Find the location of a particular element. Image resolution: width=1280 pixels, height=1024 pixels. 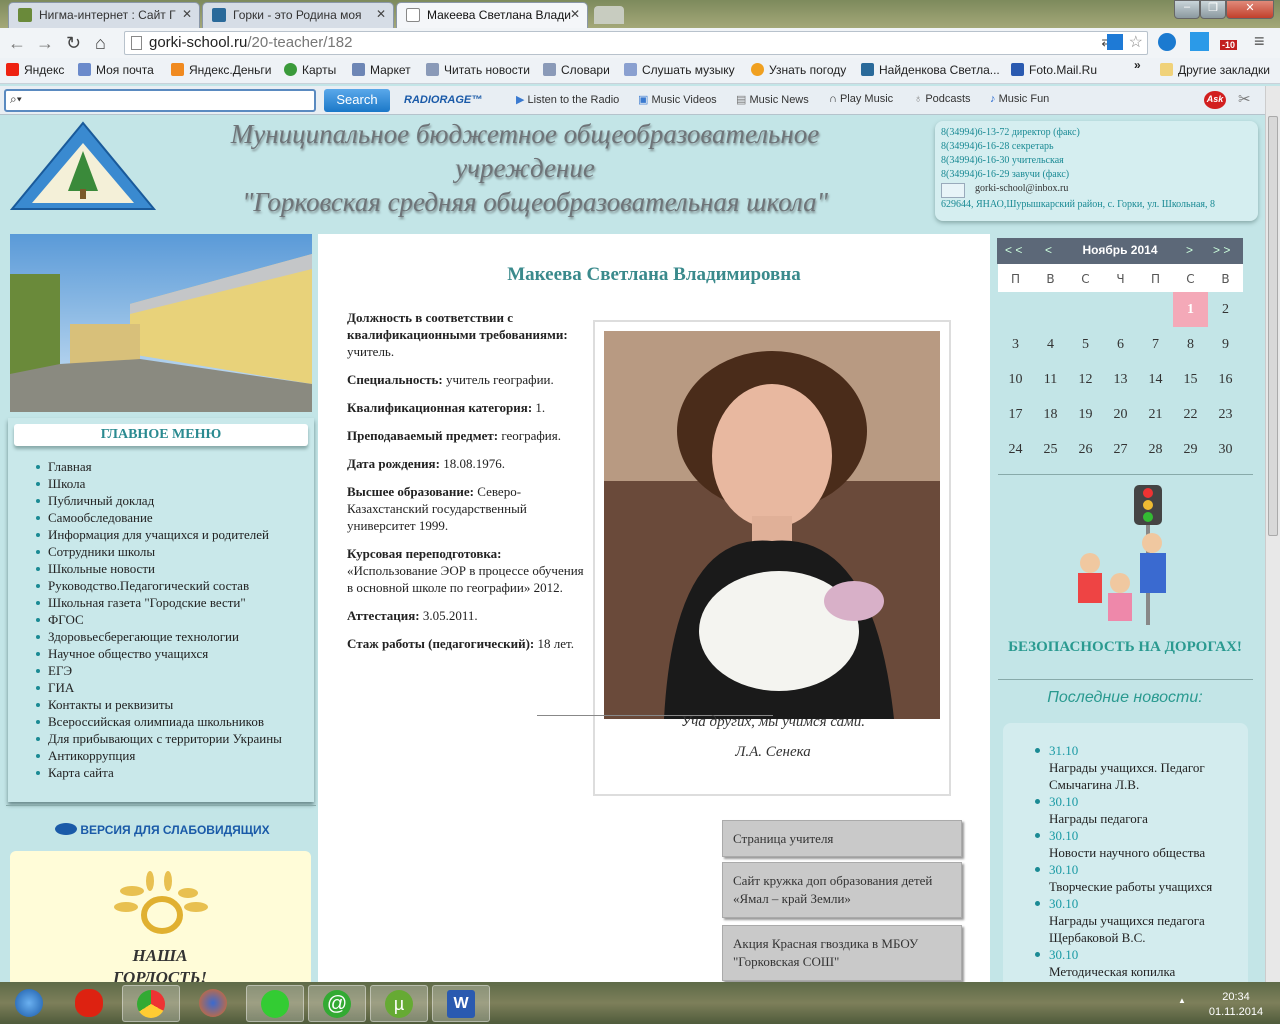

bookmarks-overflow: » is located at coordinates (1137, 65).